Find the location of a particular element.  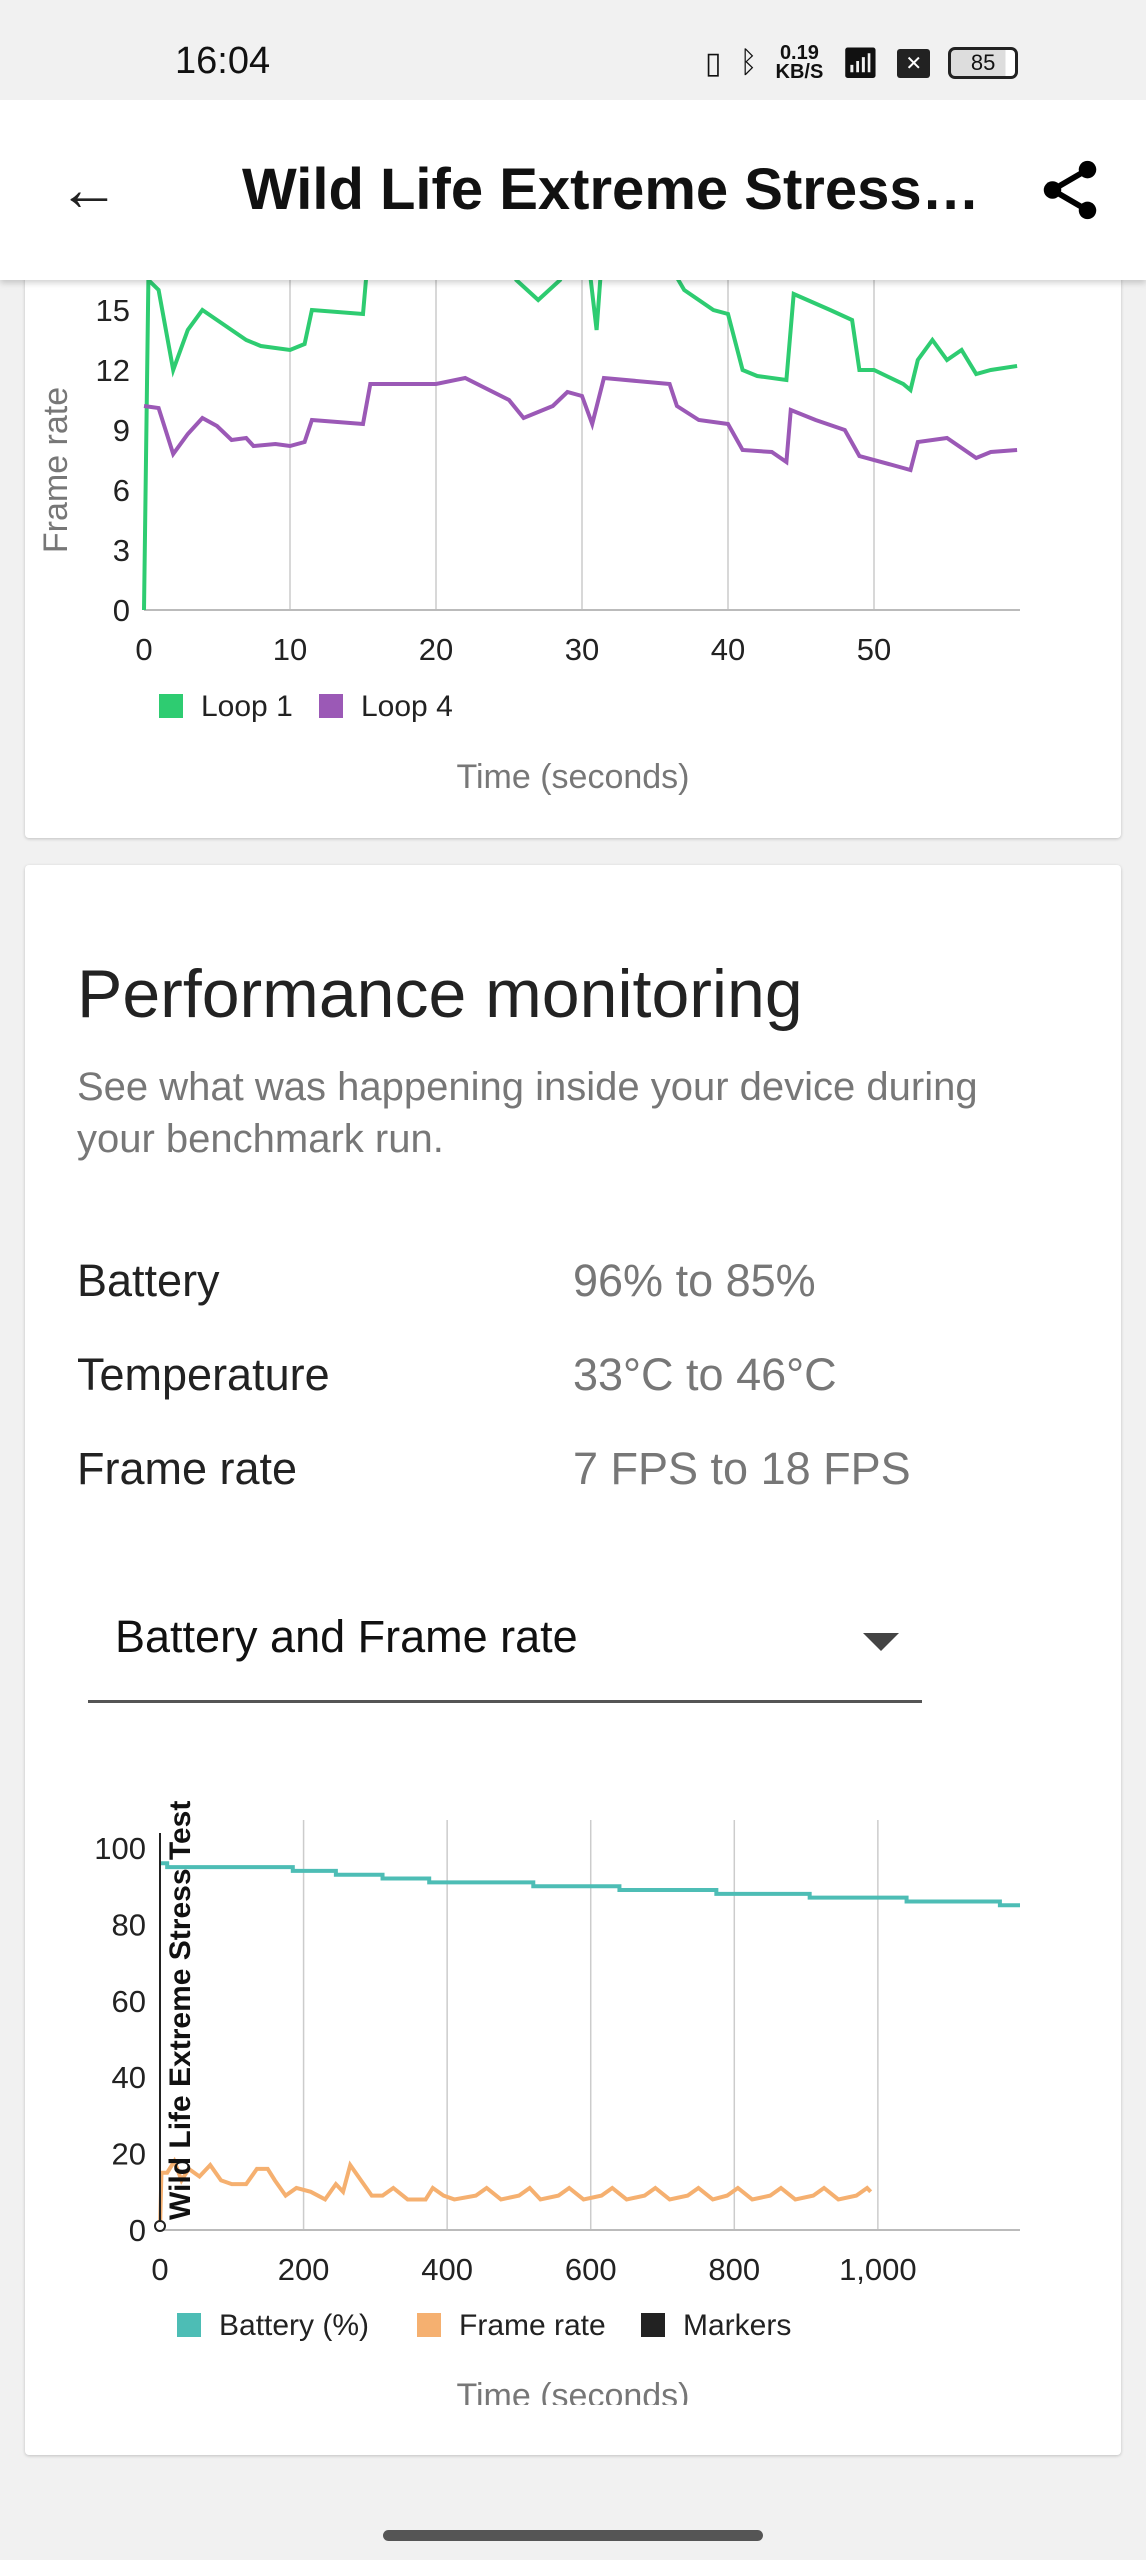

y-tick-label: 20 is located at coordinates (129, 2154).